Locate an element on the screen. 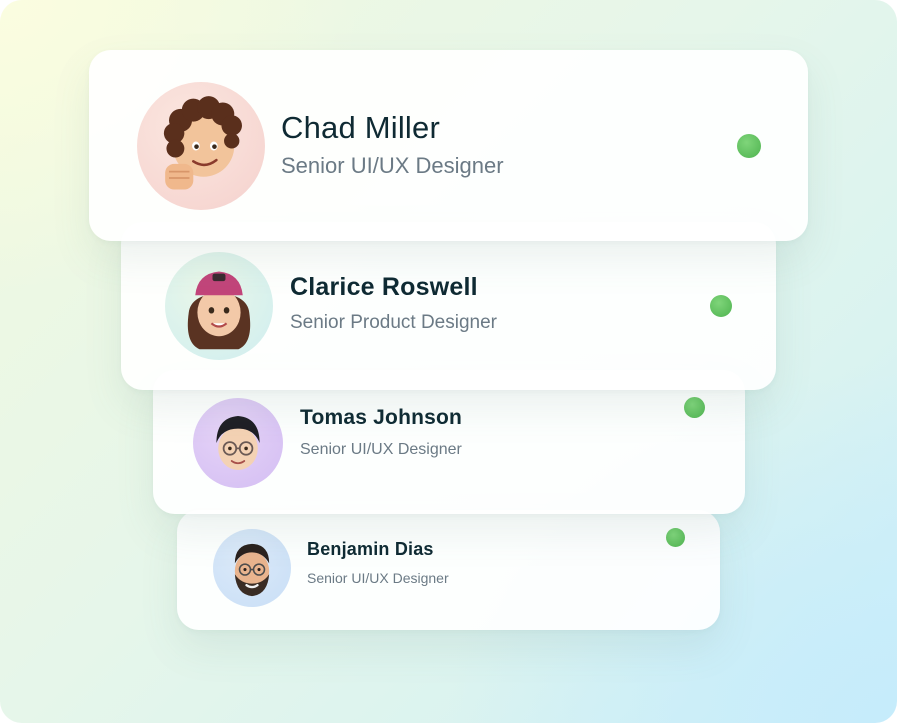  member-name: Benjamin Dias is located at coordinates (370, 549).